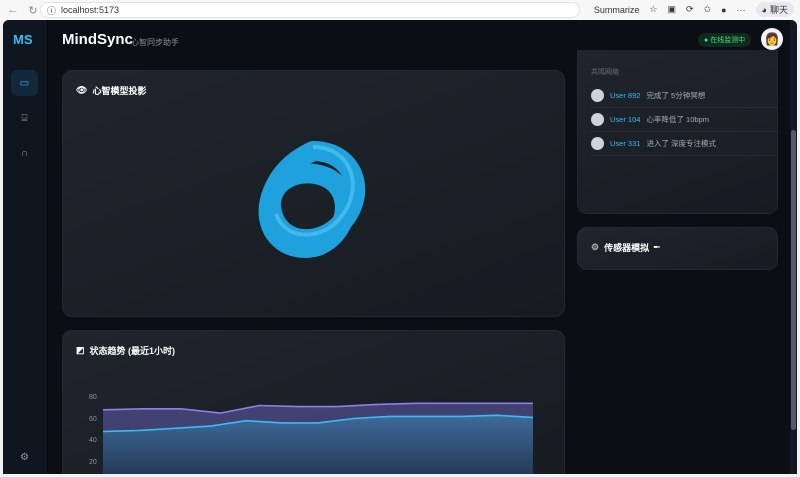 The height and width of the screenshot is (477, 800). Describe the element at coordinates (93, 397) in the screenshot. I see `y-tick: 80` at that location.